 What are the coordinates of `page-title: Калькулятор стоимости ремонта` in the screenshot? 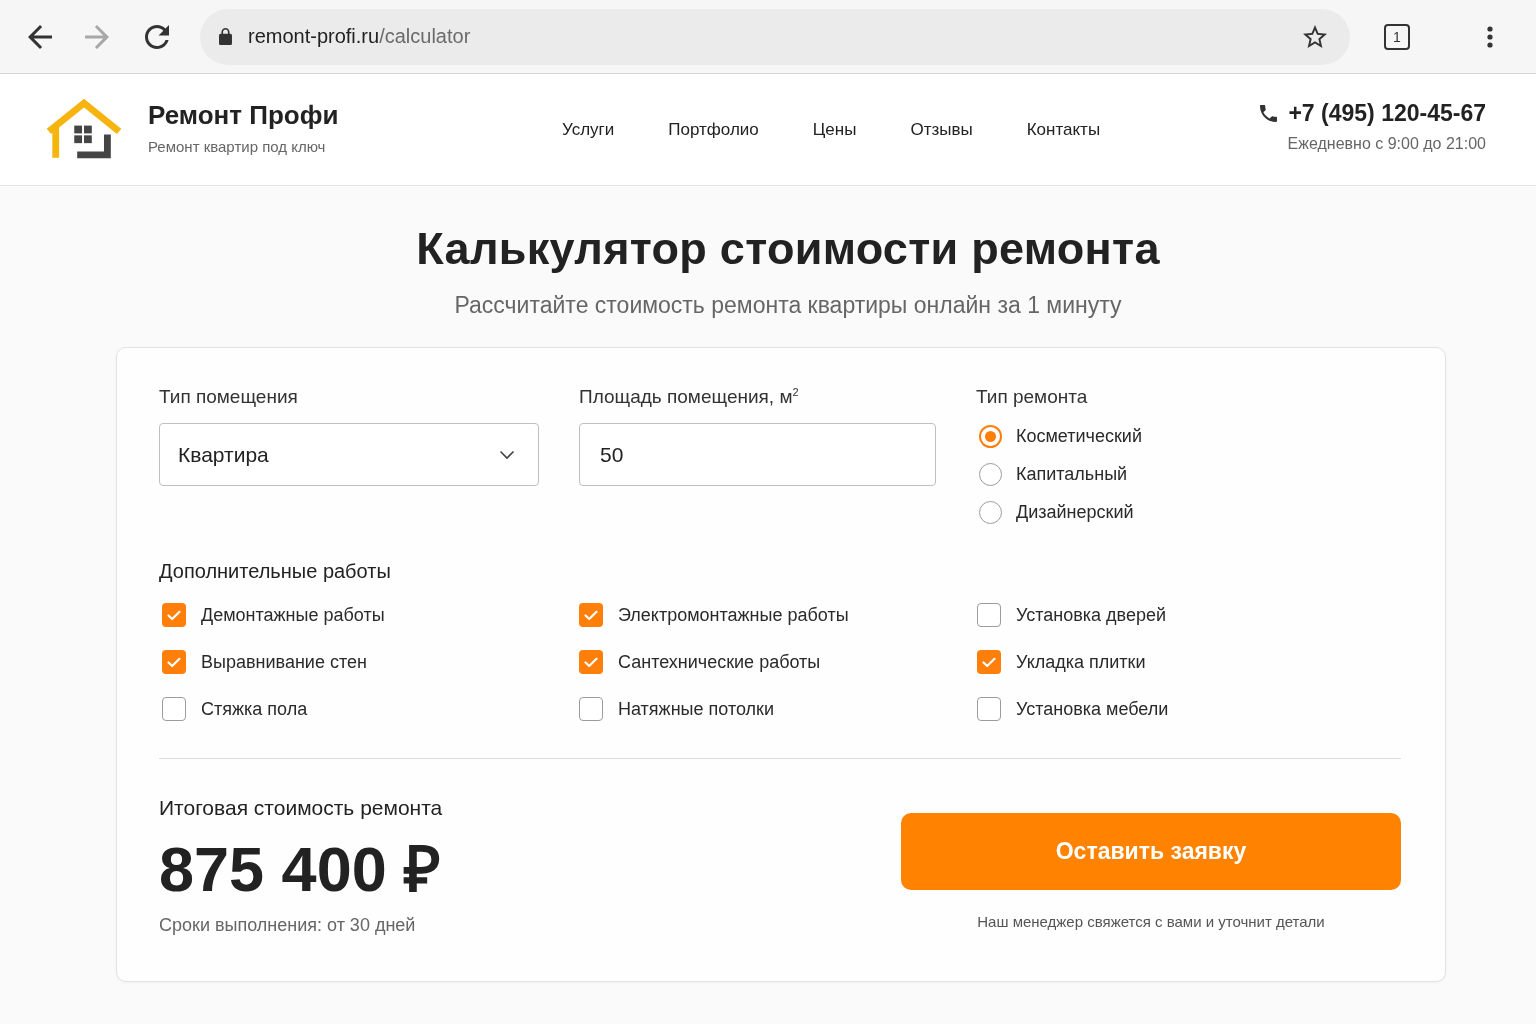 It's located at (788, 249).